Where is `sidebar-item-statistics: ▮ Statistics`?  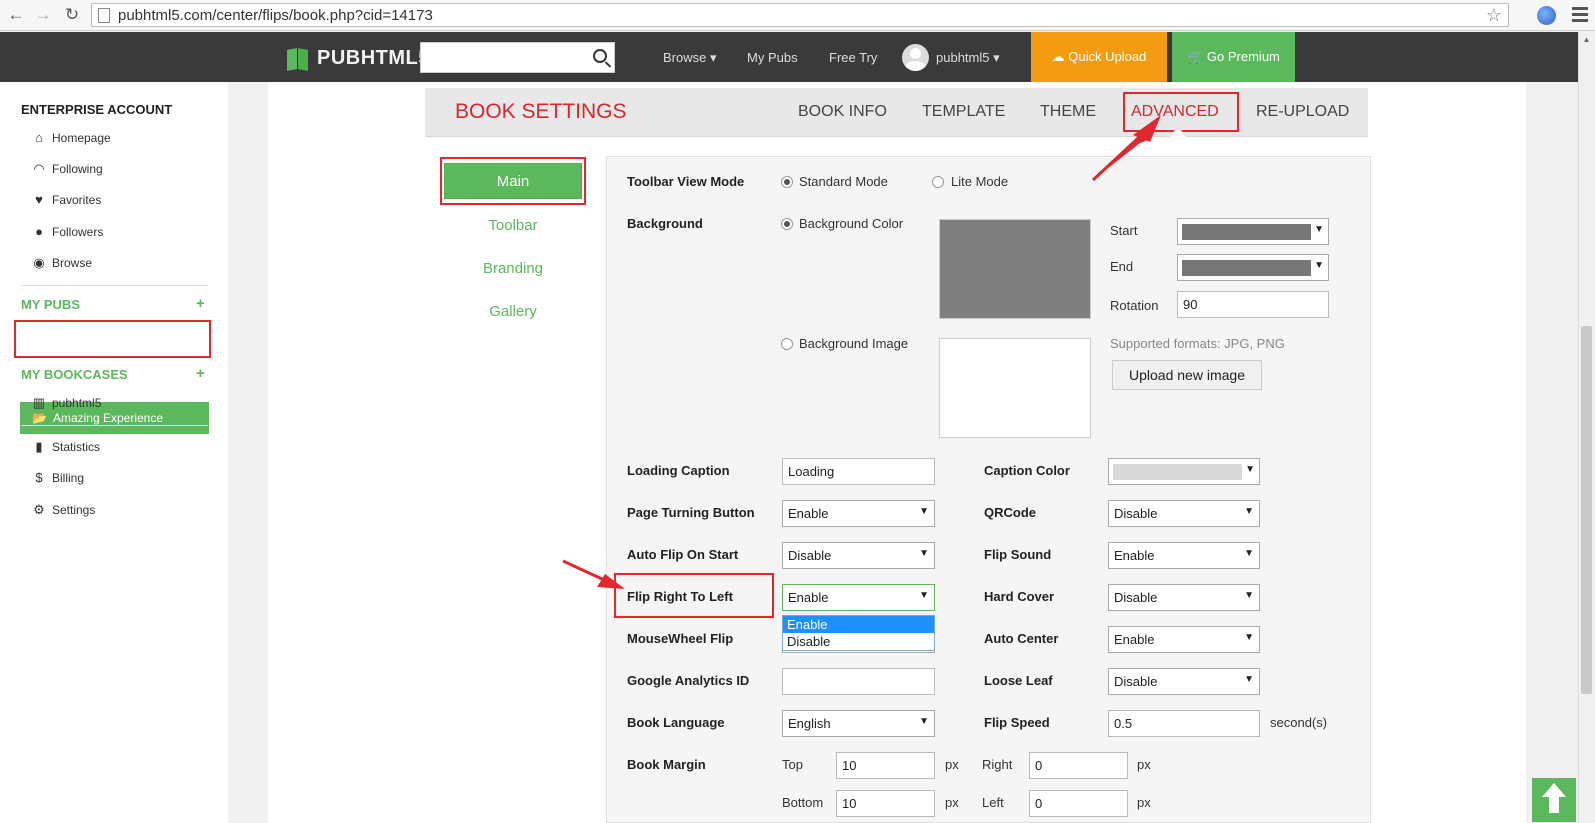
sidebar-item-statistics: ▮ Statistics is located at coordinates (66, 447).